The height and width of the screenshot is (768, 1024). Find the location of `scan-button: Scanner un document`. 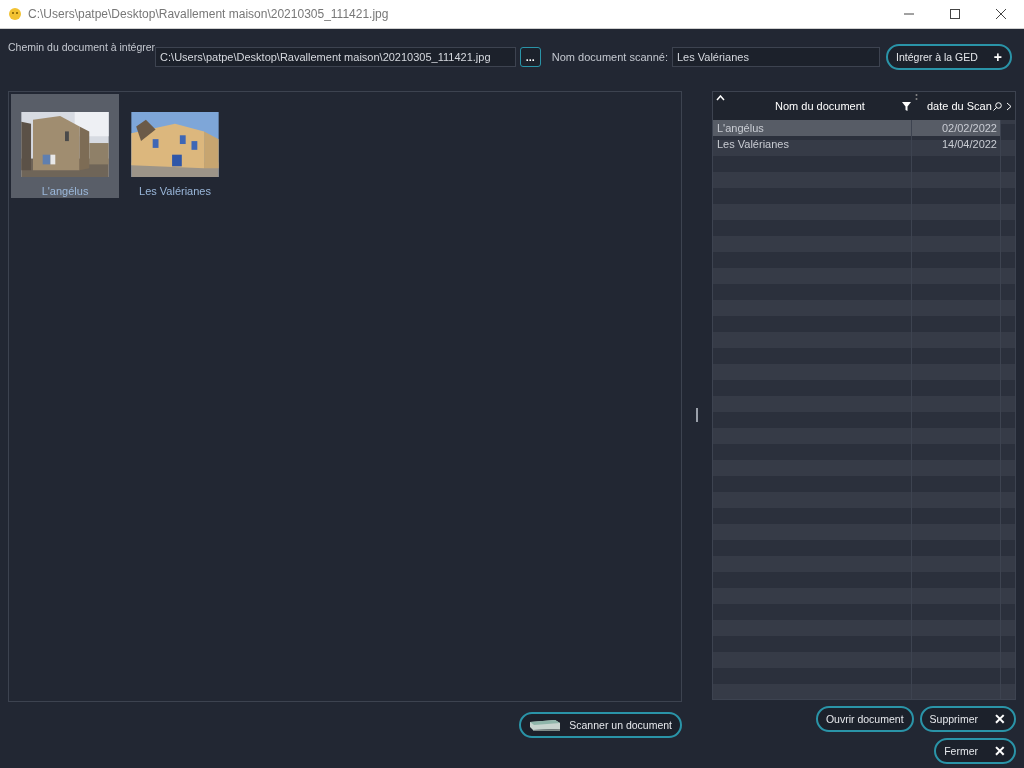

scan-button: Scanner un document is located at coordinates (600, 725).